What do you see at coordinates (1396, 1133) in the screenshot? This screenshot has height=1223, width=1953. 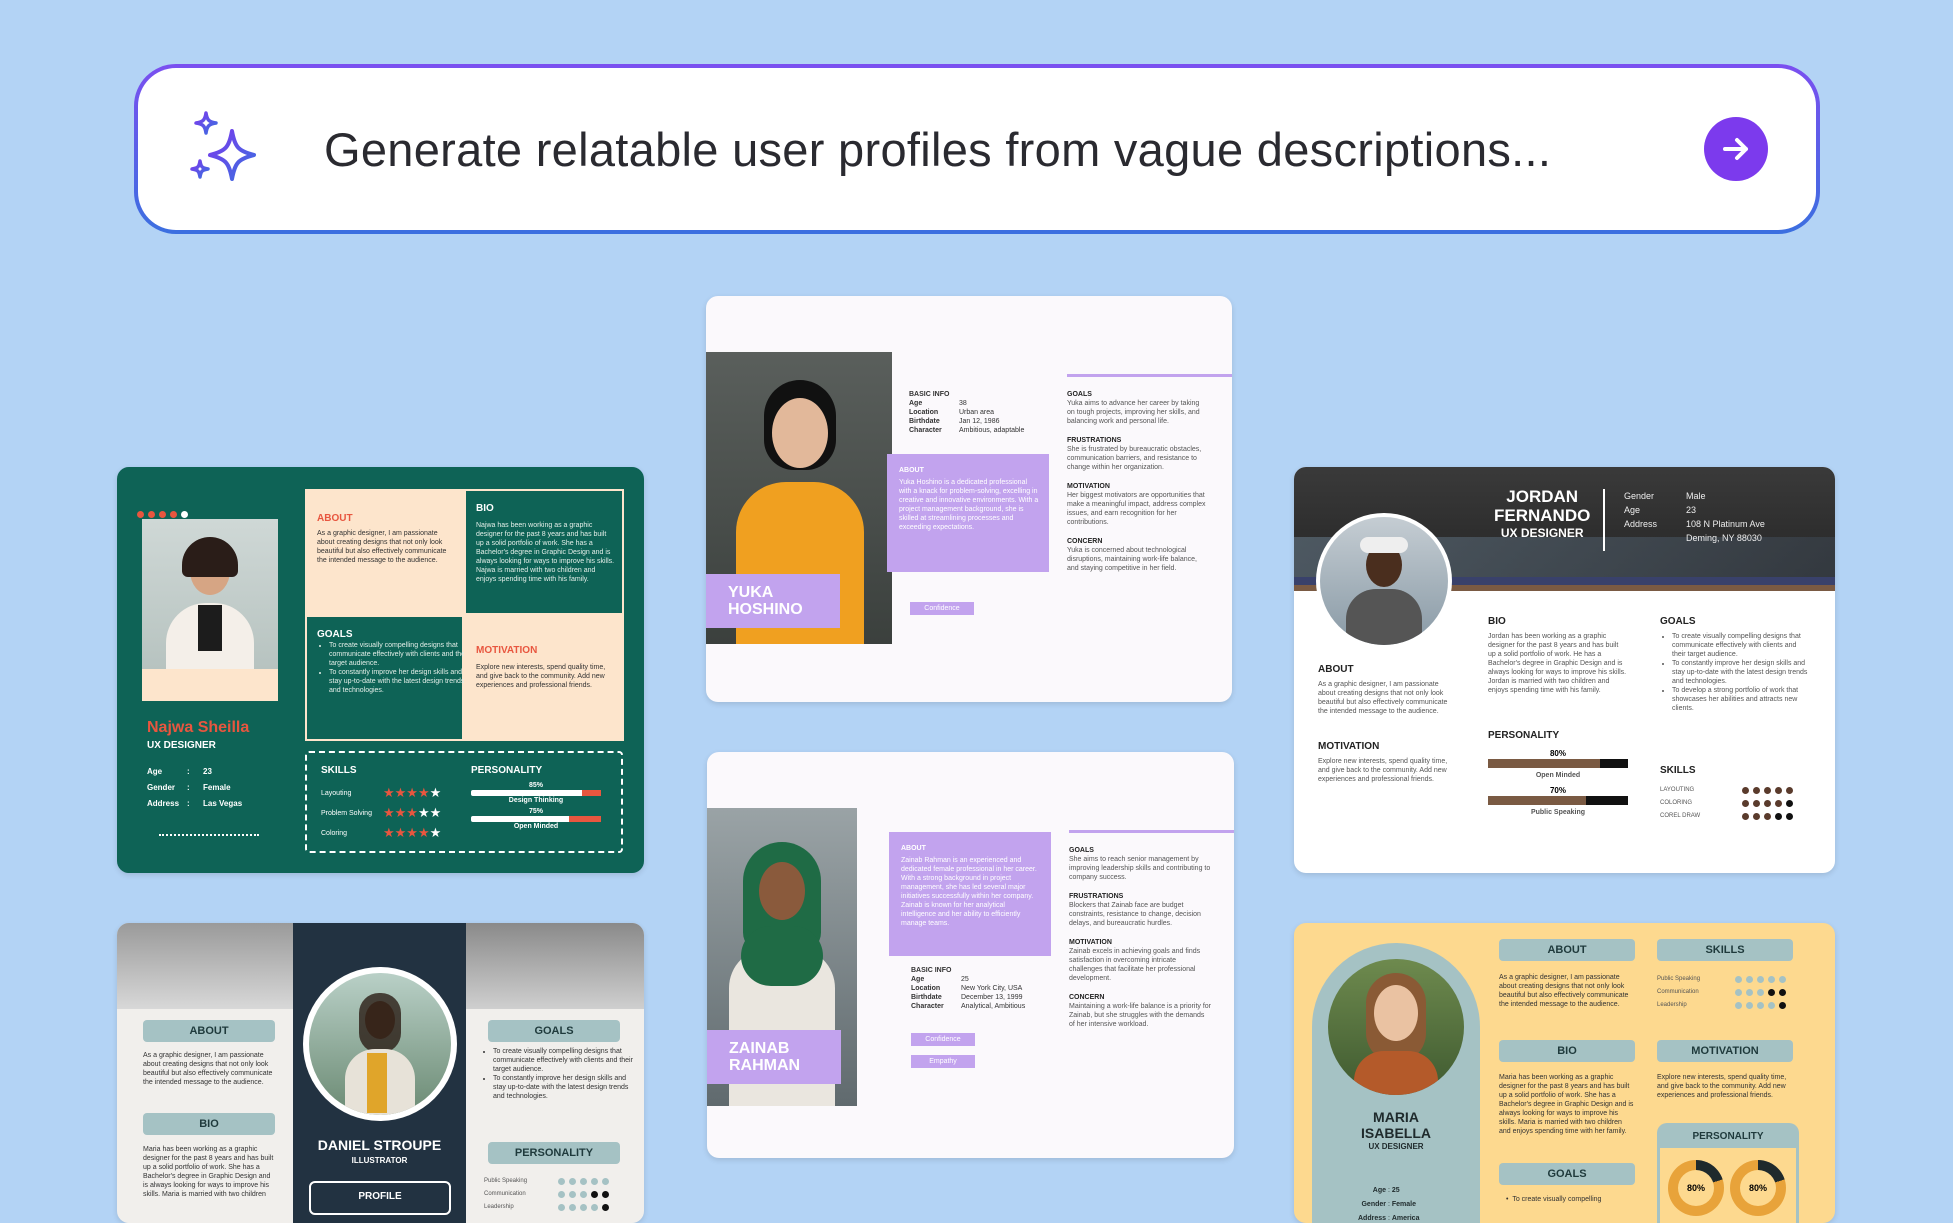 I see `last-name: ISABELLA` at bounding box center [1396, 1133].